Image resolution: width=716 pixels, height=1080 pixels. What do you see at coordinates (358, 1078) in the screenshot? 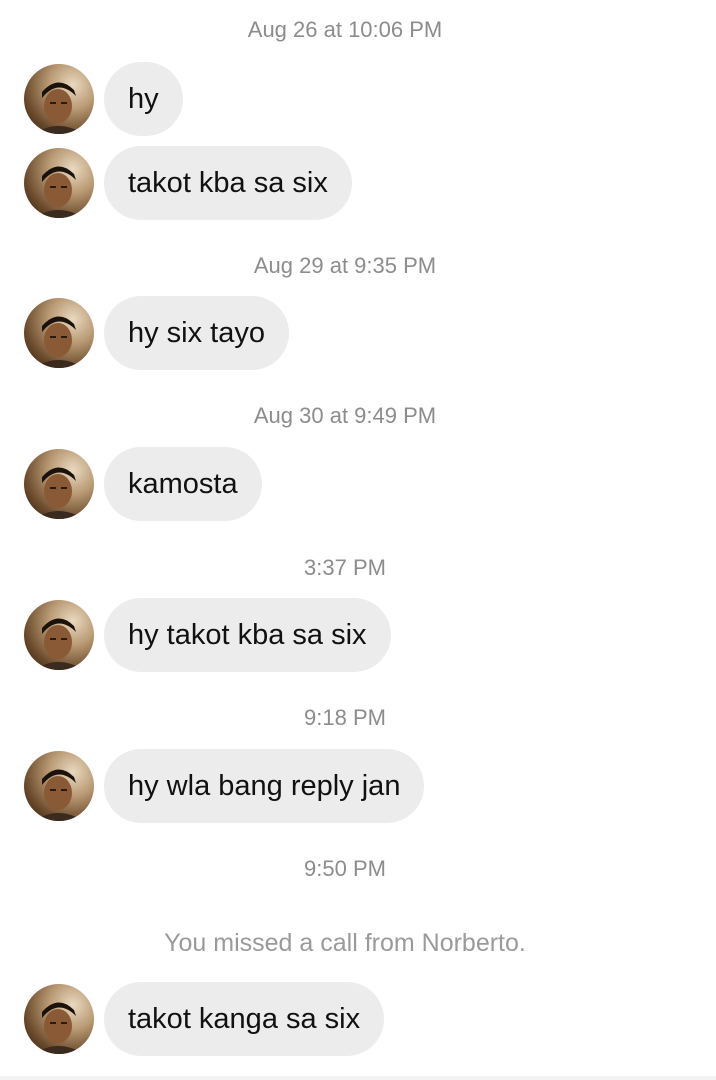
I see `divider` at bounding box center [358, 1078].